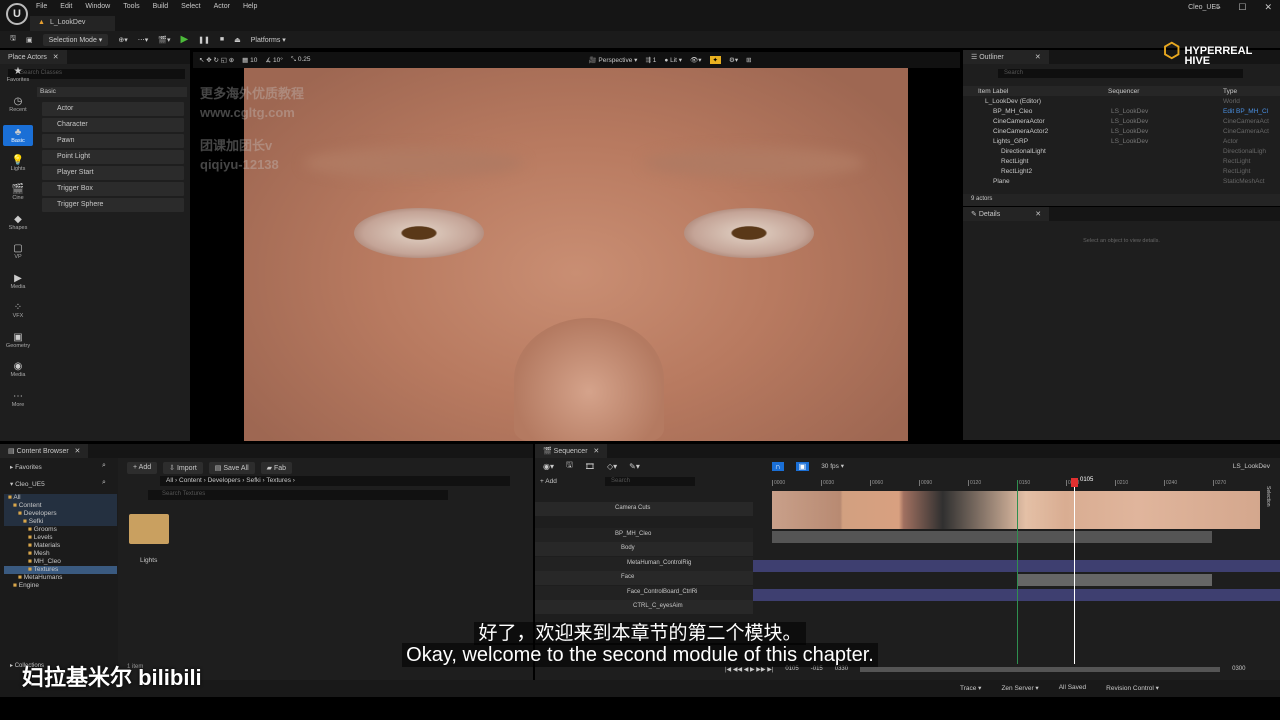 This screenshot has width=1280, height=720. I want to click on key-icon: ◇▾, so click(612, 466).